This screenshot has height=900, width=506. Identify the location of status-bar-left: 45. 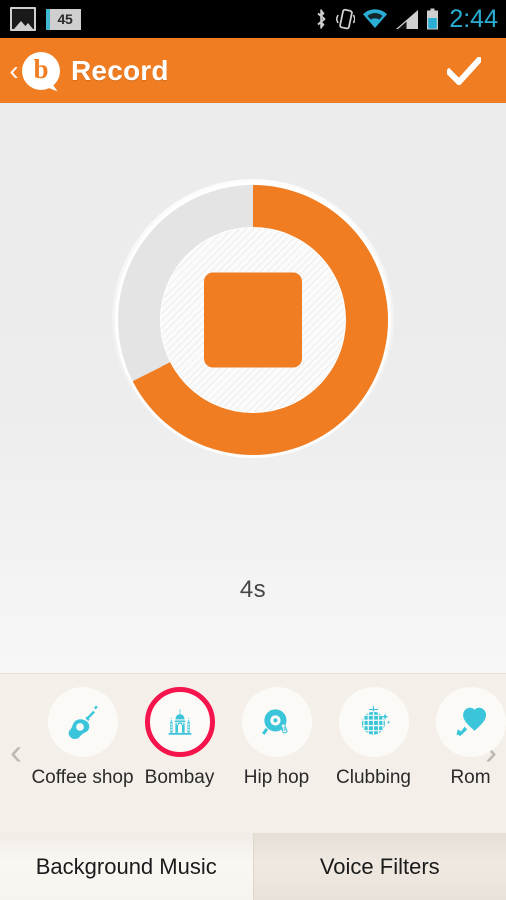
(40, 19).